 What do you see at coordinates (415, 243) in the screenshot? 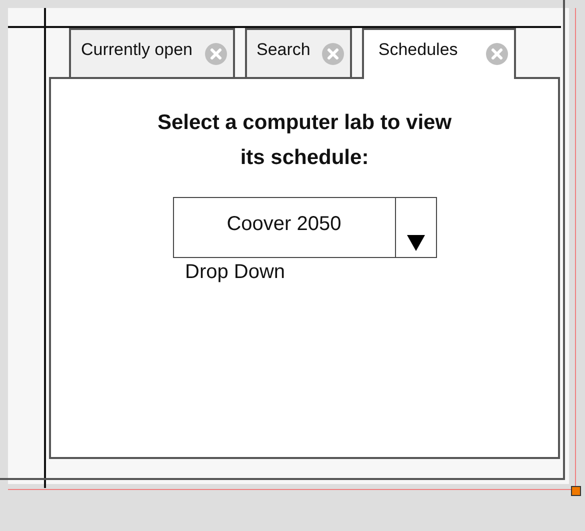
I see `dropdown-arrow-icon` at bounding box center [415, 243].